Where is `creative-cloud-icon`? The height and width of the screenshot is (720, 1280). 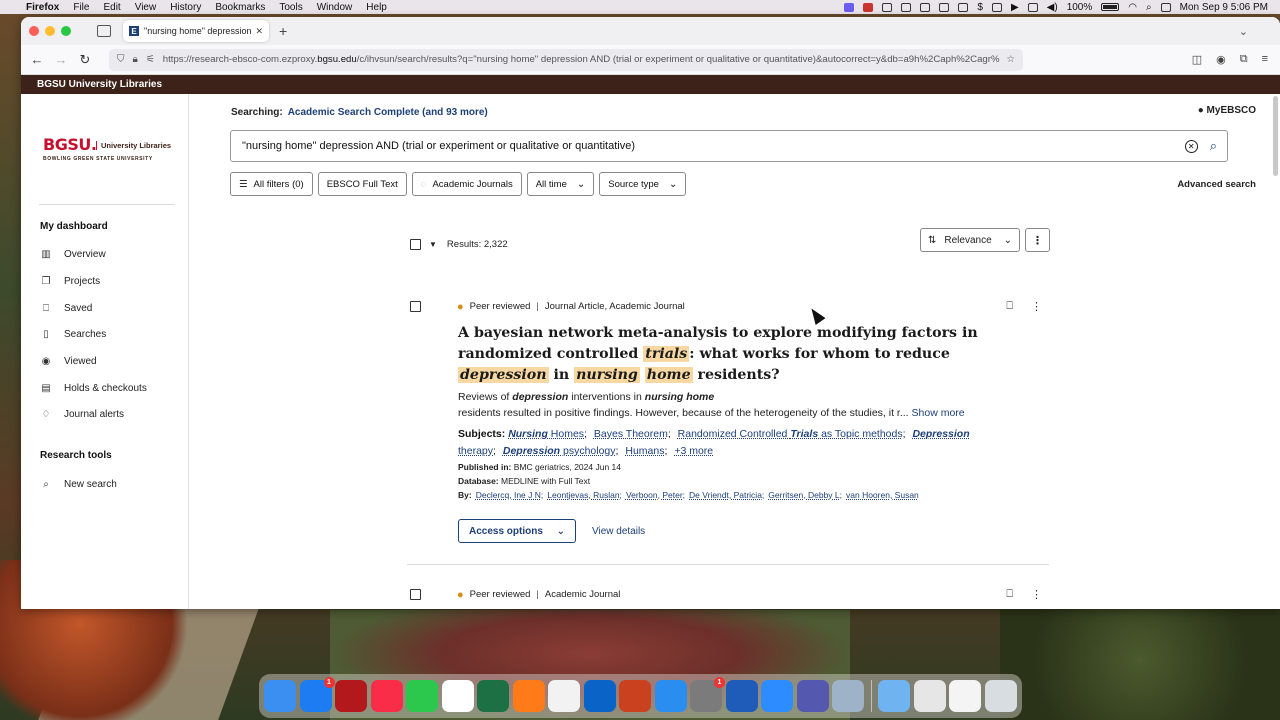
creative-cloud-icon is located at coordinates (963, 7).